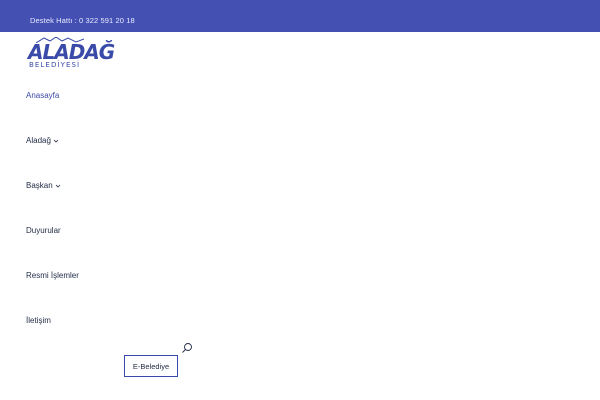 Image resolution: width=600 pixels, height=400 pixels. I want to click on nav-item-label: Resmi İşlemler, so click(52, 275).